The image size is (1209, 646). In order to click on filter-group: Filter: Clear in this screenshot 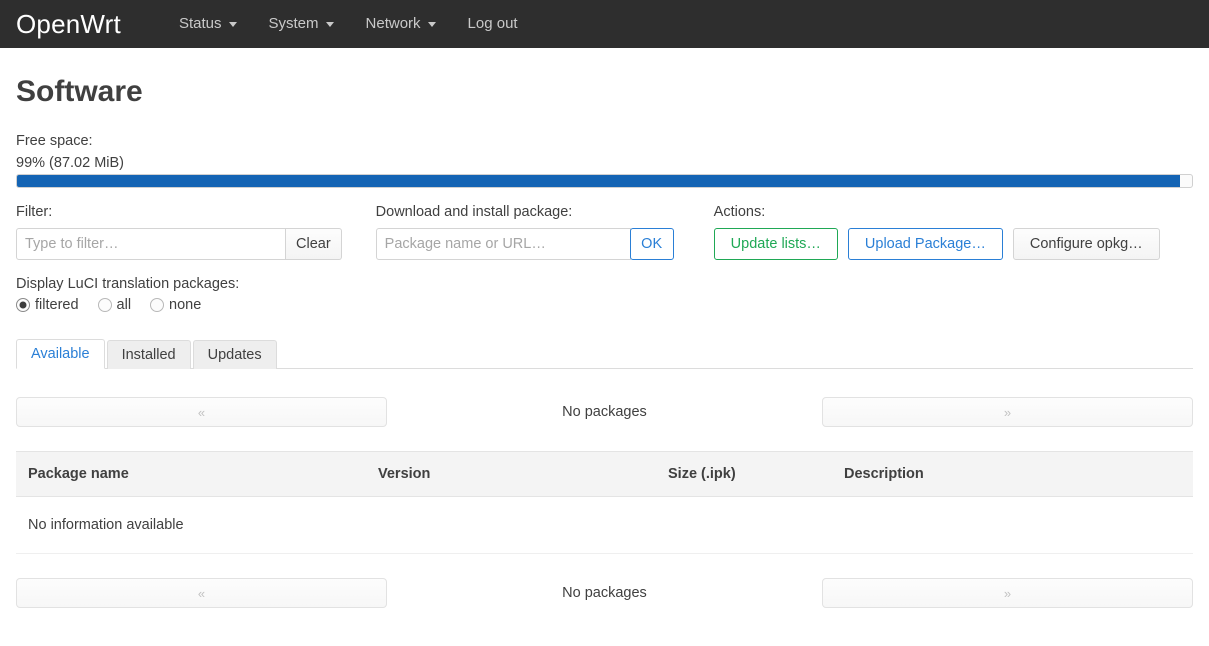, I will do `click(179, 232)`.